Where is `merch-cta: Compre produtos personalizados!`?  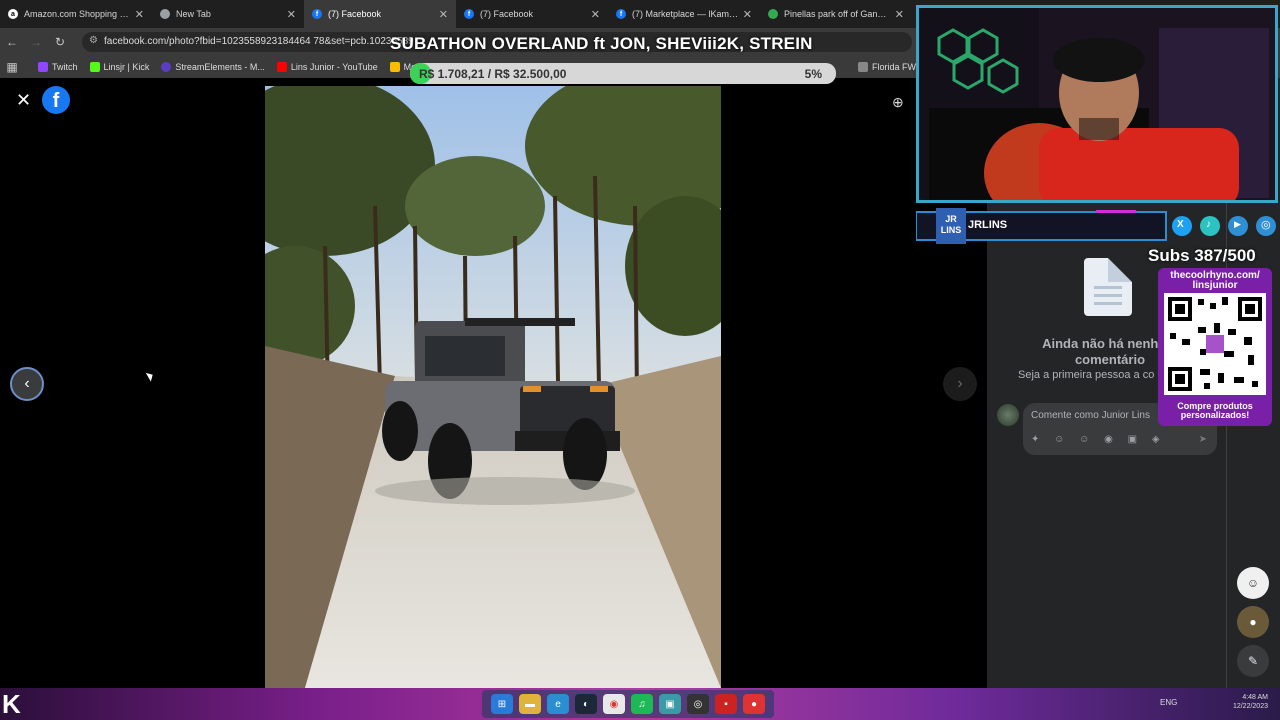
merch-cta: Compre produtos personalizados! is located at coordinates (1215, 410).